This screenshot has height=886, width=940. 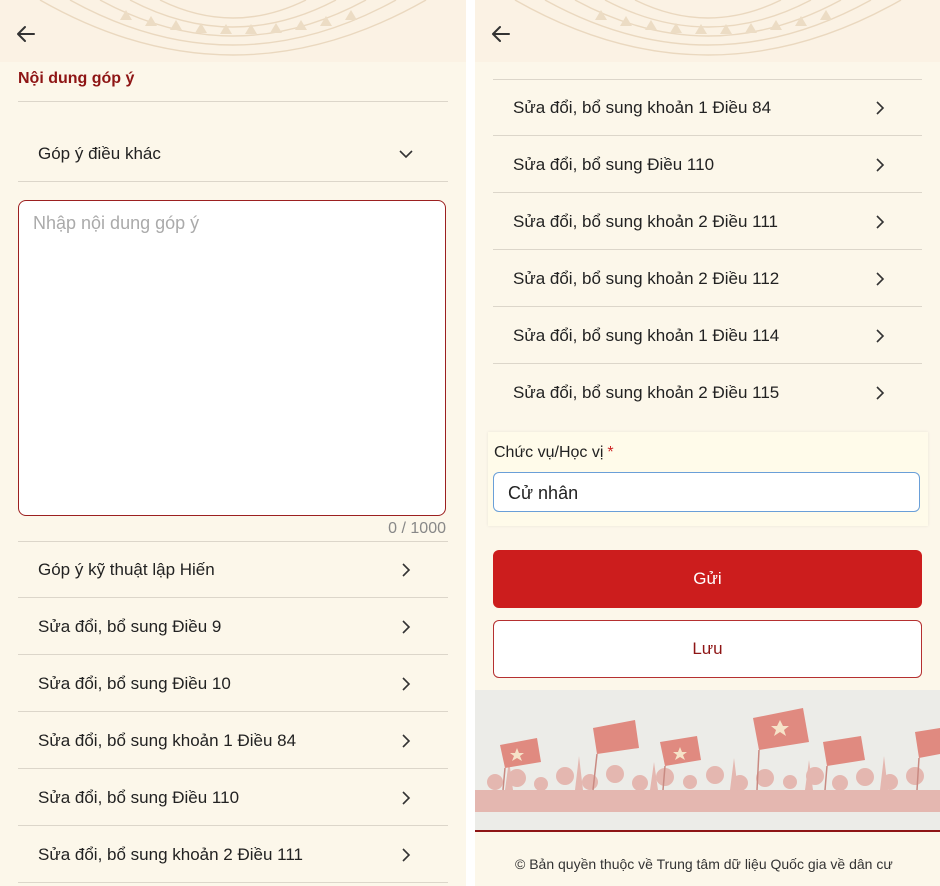 What do you see at coordinates (543, 493) in the screenshot?
I see `position-input-value: Cử nhân` at bounding box center [543, 493].